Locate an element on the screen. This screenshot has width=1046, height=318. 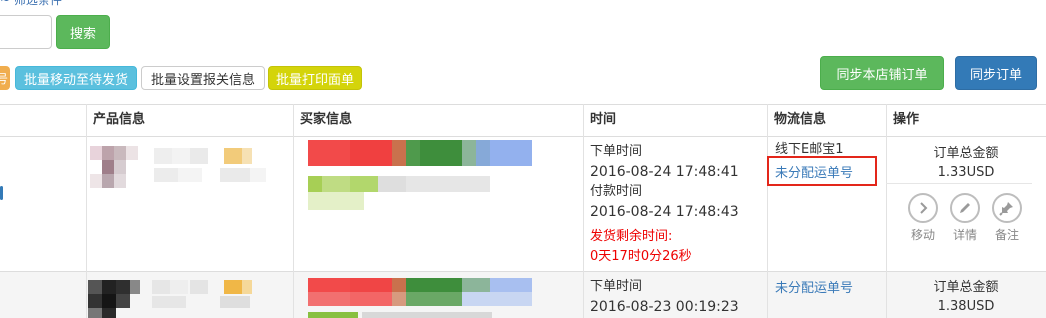
batch-customs-button: 批量设置报关信息 is located at coordinates (203, 78).